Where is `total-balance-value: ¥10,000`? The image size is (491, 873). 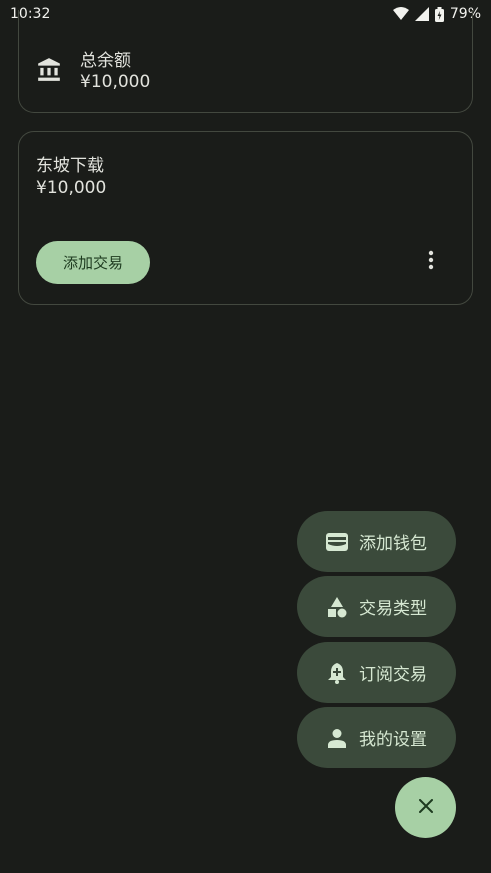
total-balance-value: ¥10,000 is located at coordinates (115, 82).